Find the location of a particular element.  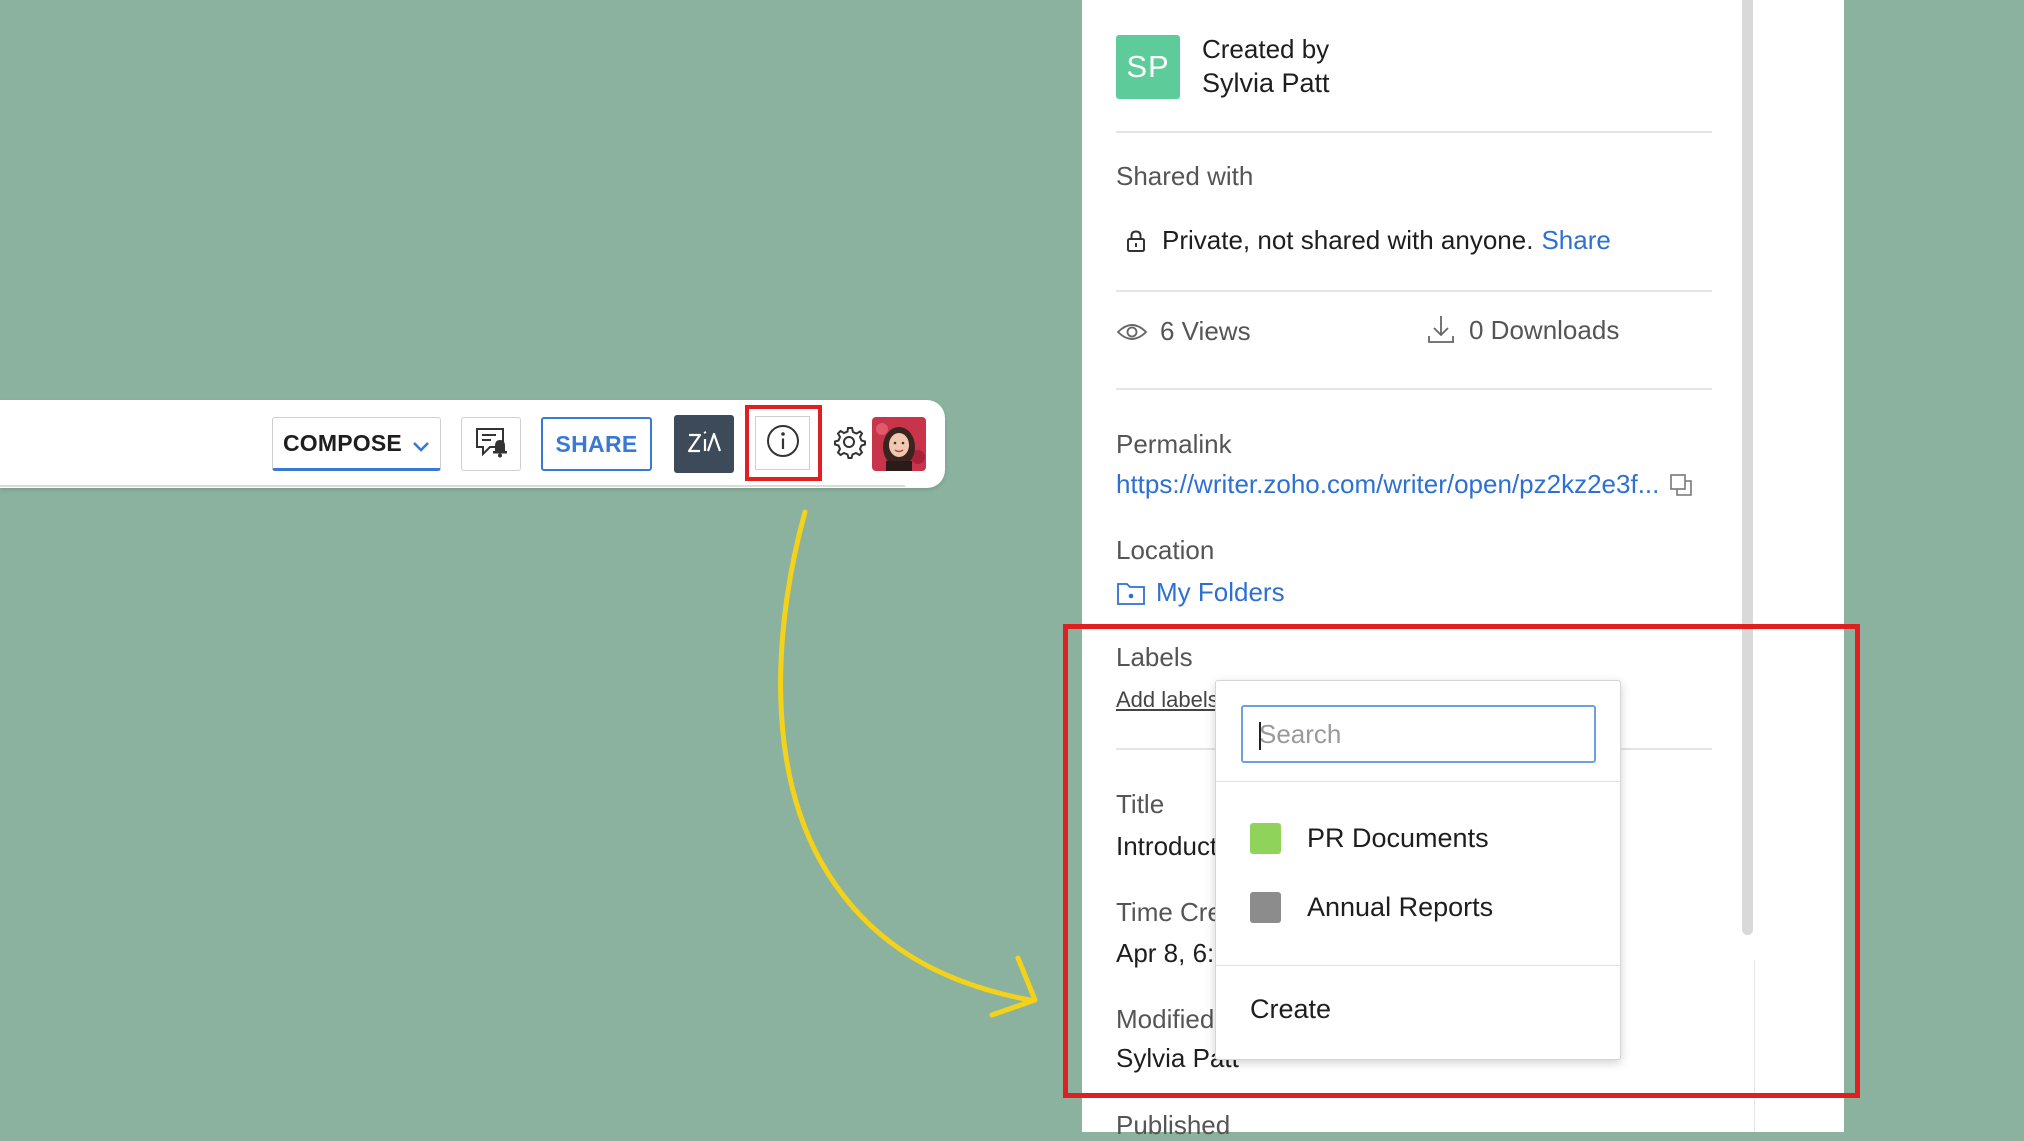

created-by-label: Created by is located at coordinates (1266, 49).